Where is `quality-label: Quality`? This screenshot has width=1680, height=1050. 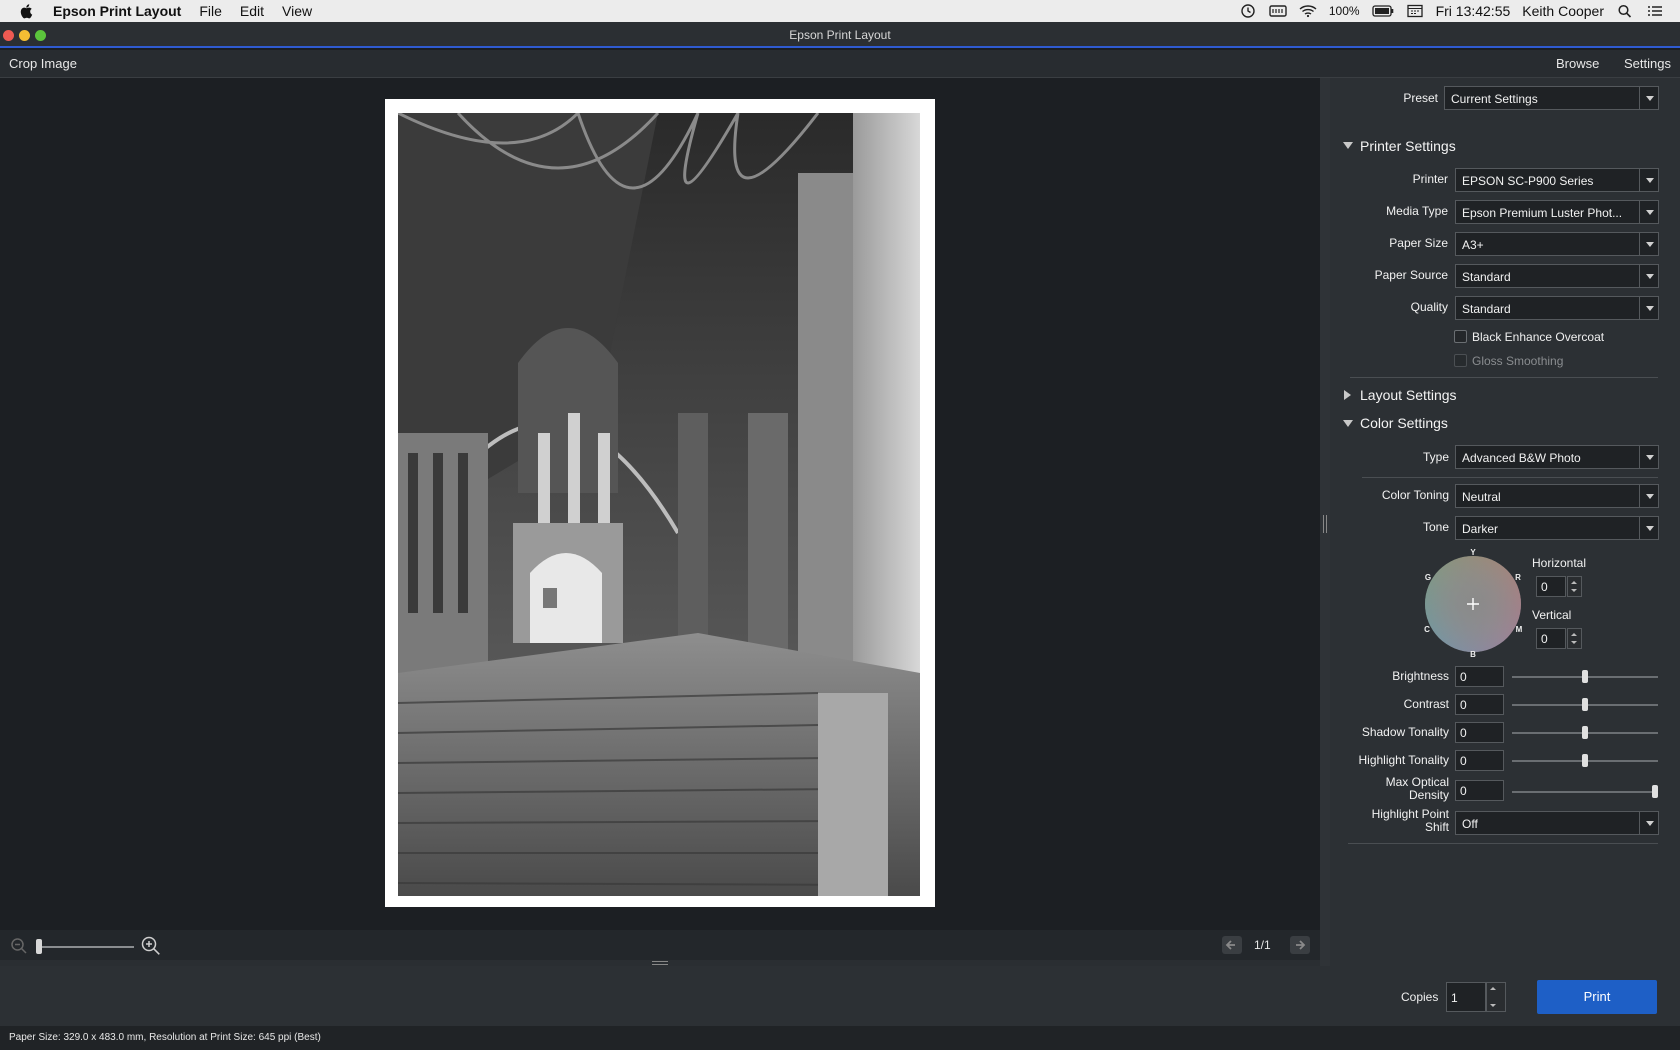 quality-label: Quality is located at coordinates (1429, 307).